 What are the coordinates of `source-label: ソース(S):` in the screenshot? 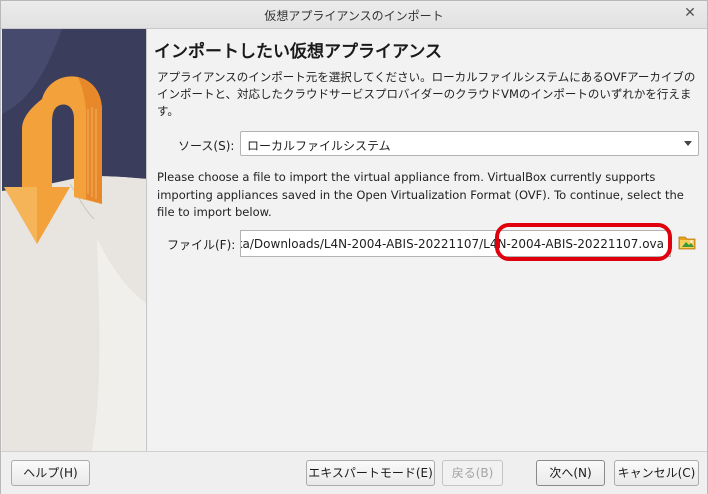 It's located at (206, 146).